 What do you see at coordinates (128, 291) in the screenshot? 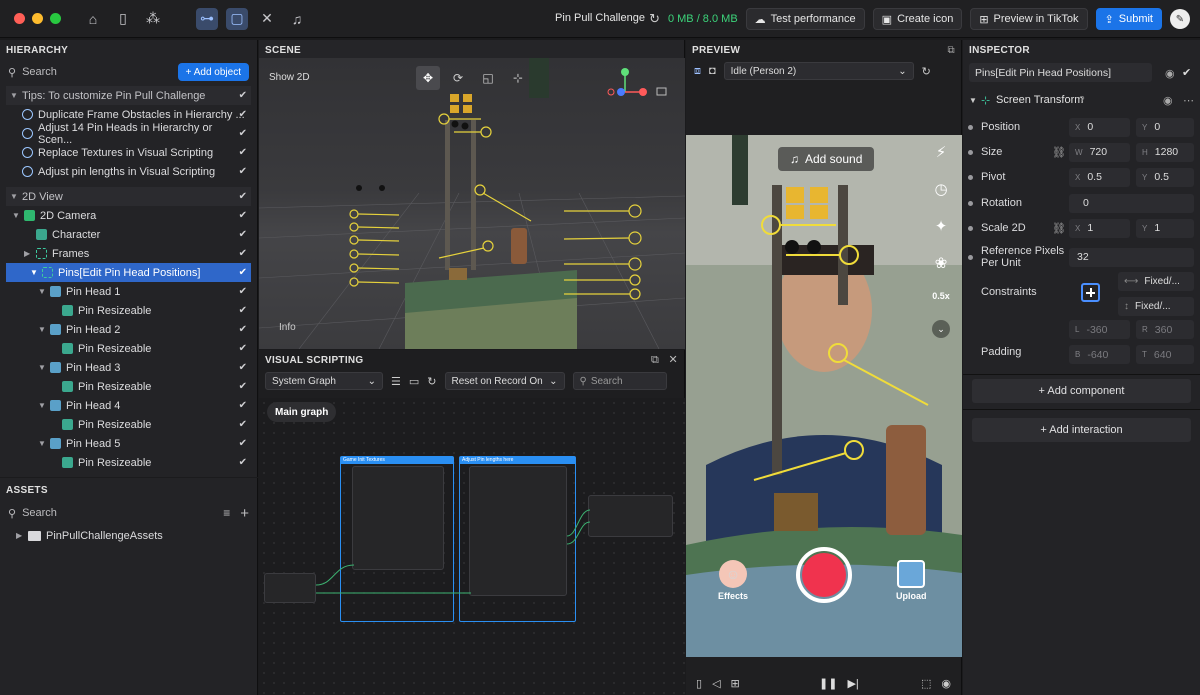
I see `list-item: ▼ Pin Head 1 ✔` at bounding box center [128, 291].